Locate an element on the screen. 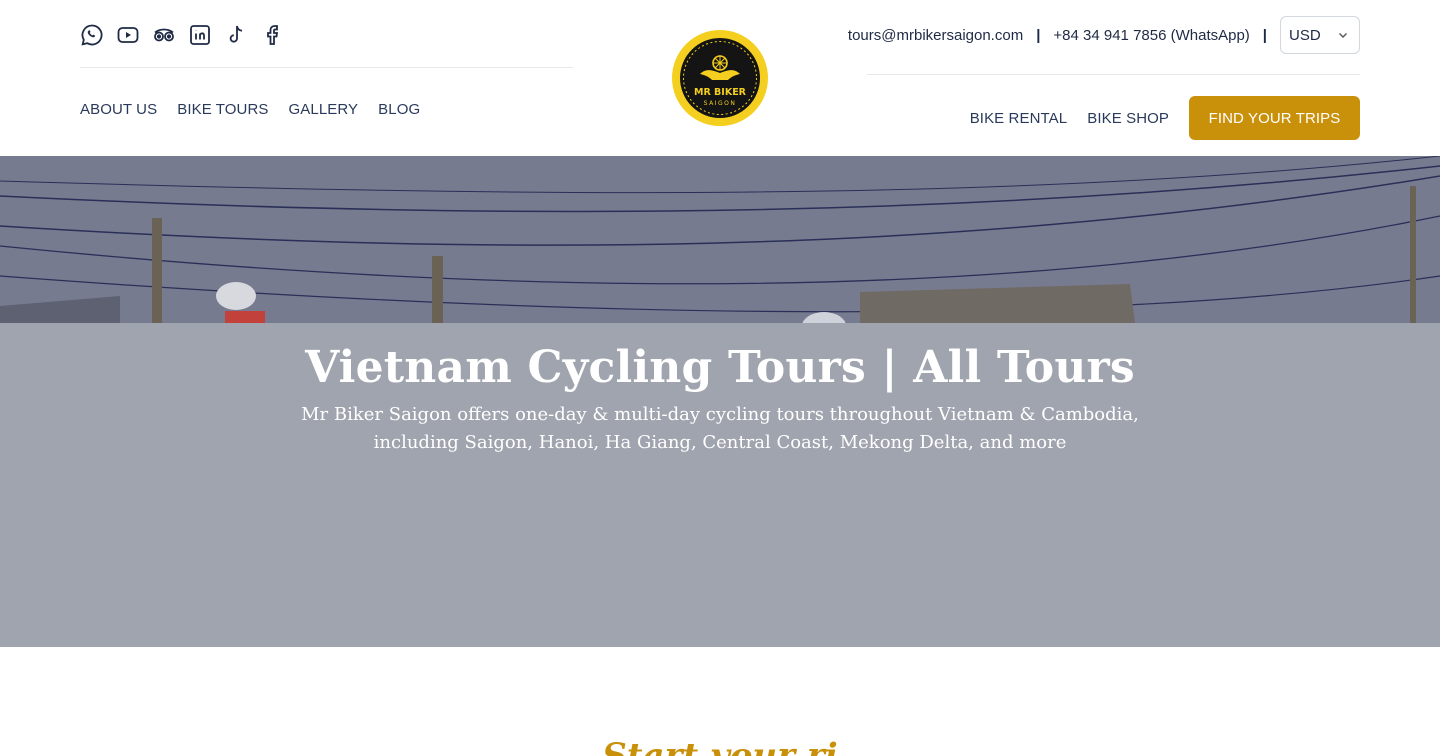 The image size is (1440, 756). nav-bike-rental: BIKE RENTAL is located at coordinates (1019, 118).